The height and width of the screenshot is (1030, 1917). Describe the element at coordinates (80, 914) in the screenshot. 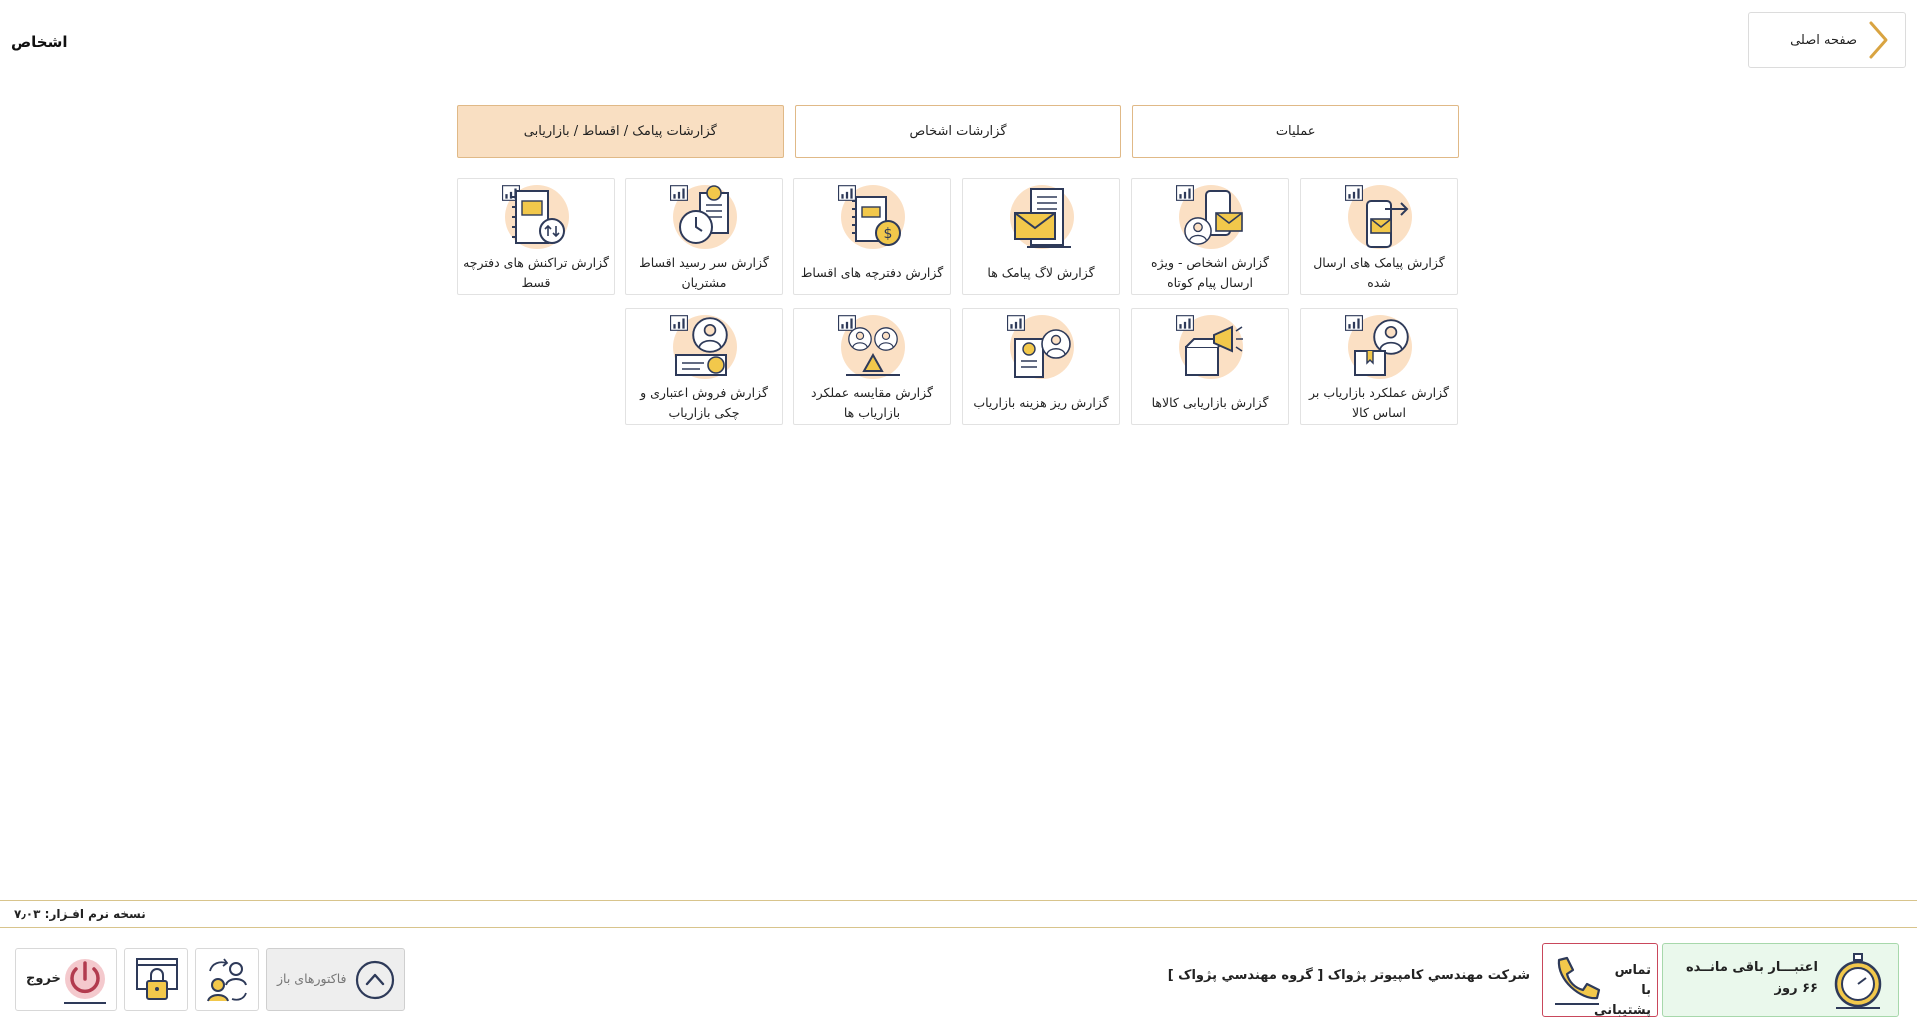

I see `software-version: نسخه نرم افـزار: ۷٫۰۳` at that location.